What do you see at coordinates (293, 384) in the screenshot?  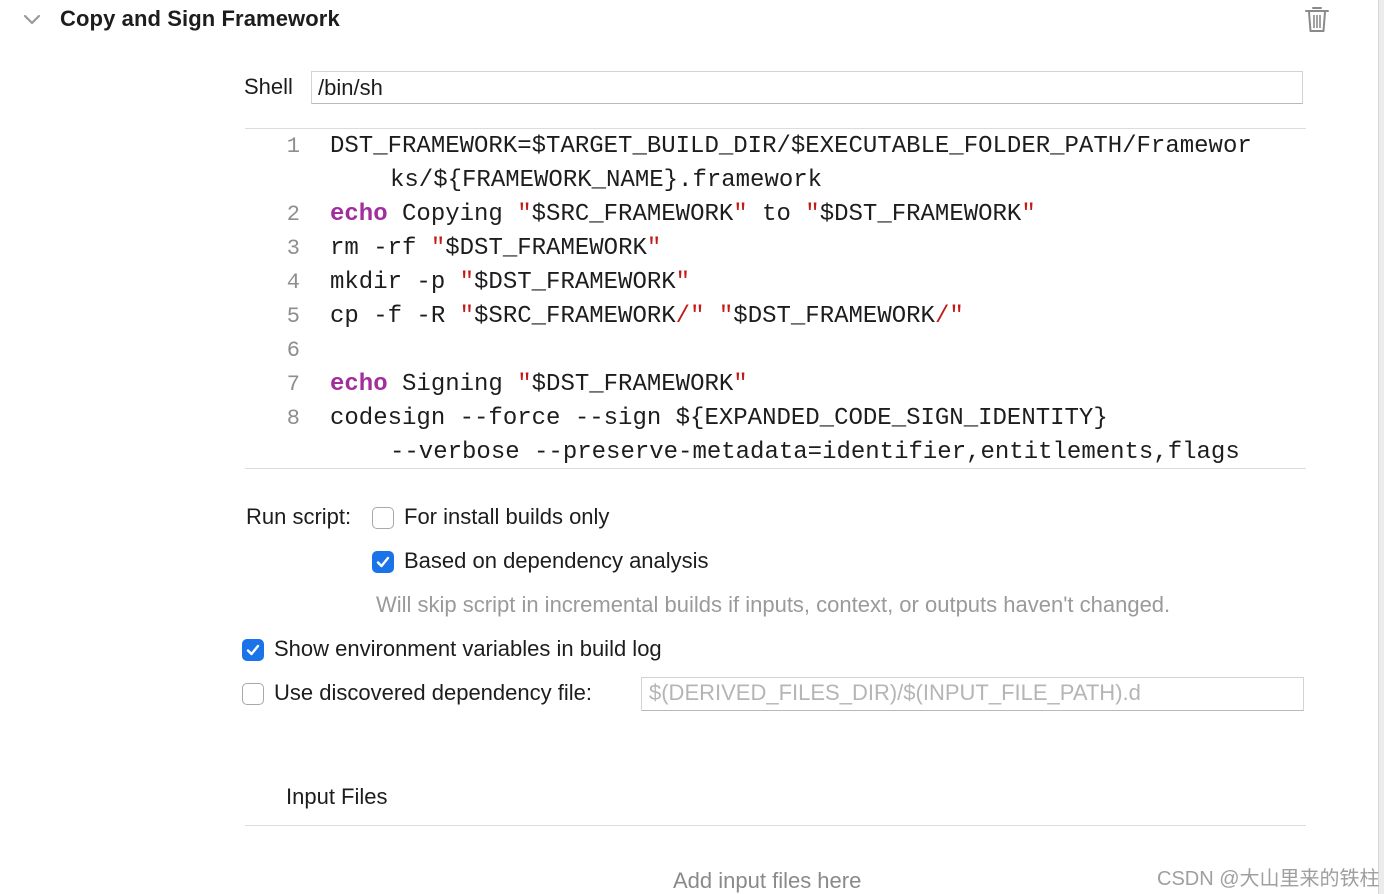 I see `line-number: 7` at bounding box center [293, 384].